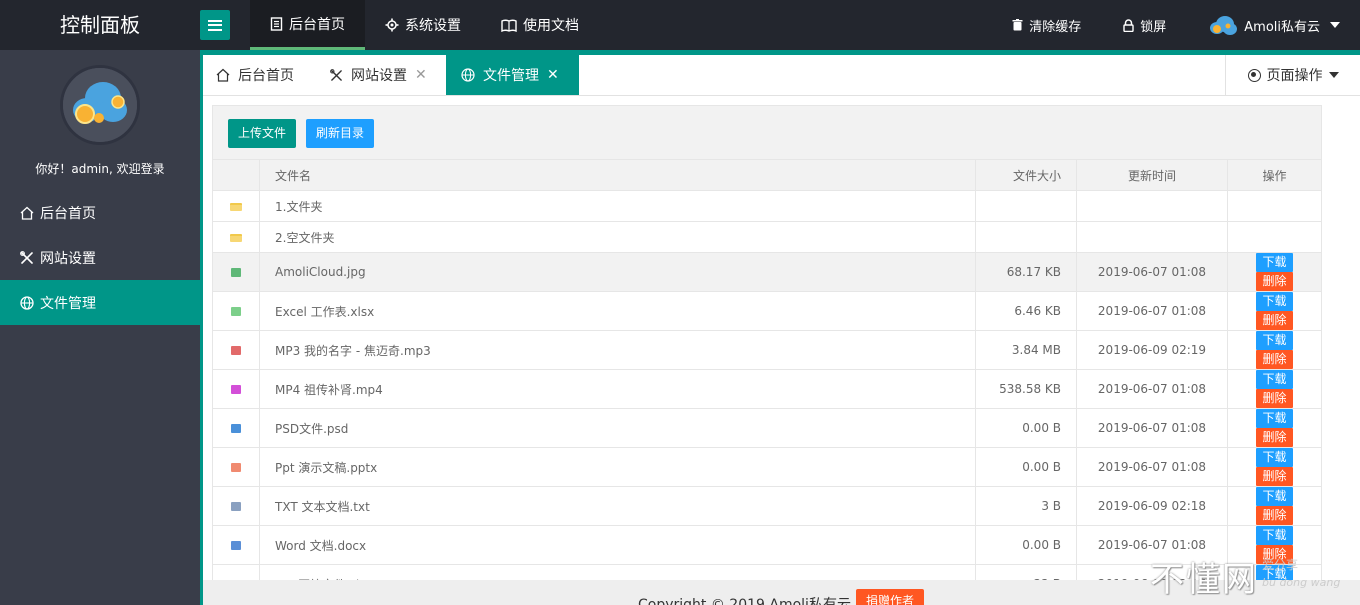 This screenshot has height=605, width=1360. I want to click on app-logo: 控制面板, so click(100, 25).